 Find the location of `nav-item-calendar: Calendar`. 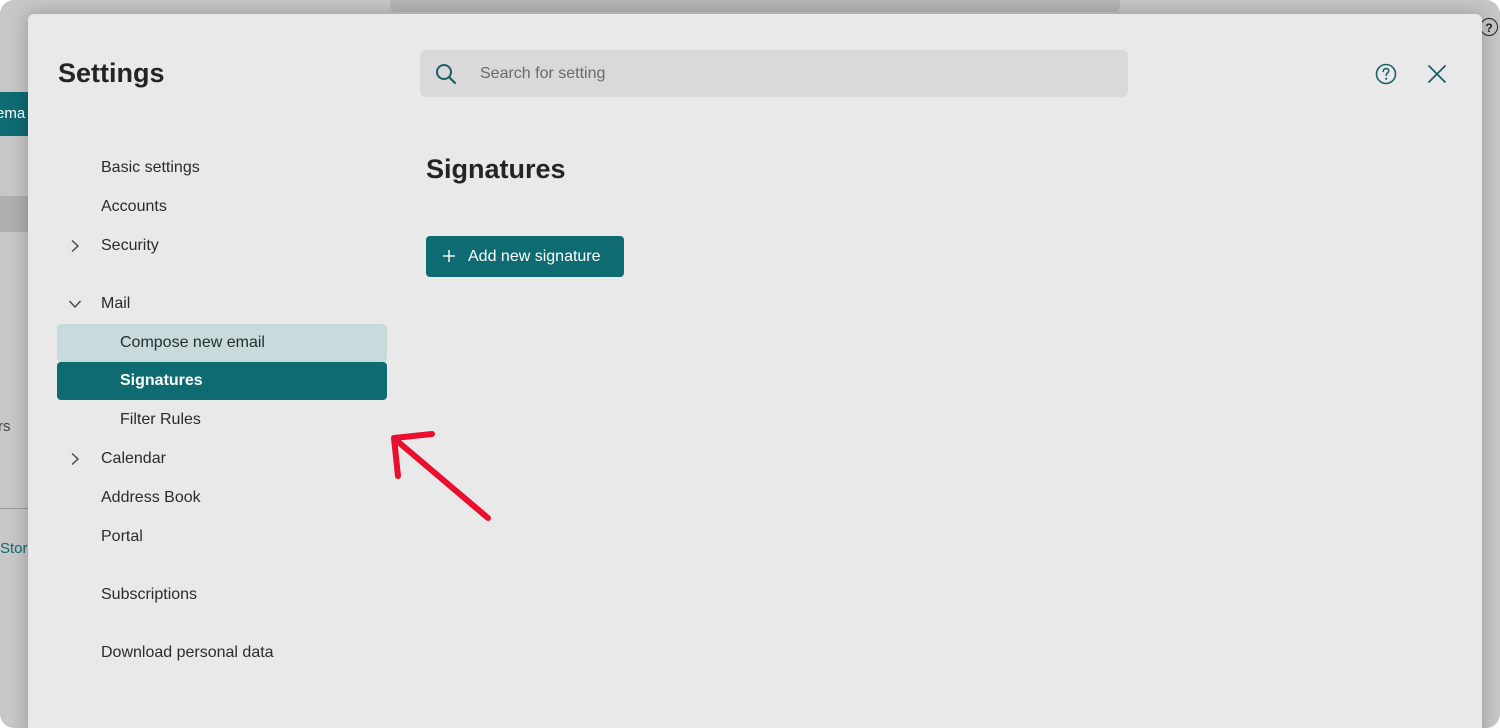

nav-item-calendar: Calendar is located at coordinates (222, 459).